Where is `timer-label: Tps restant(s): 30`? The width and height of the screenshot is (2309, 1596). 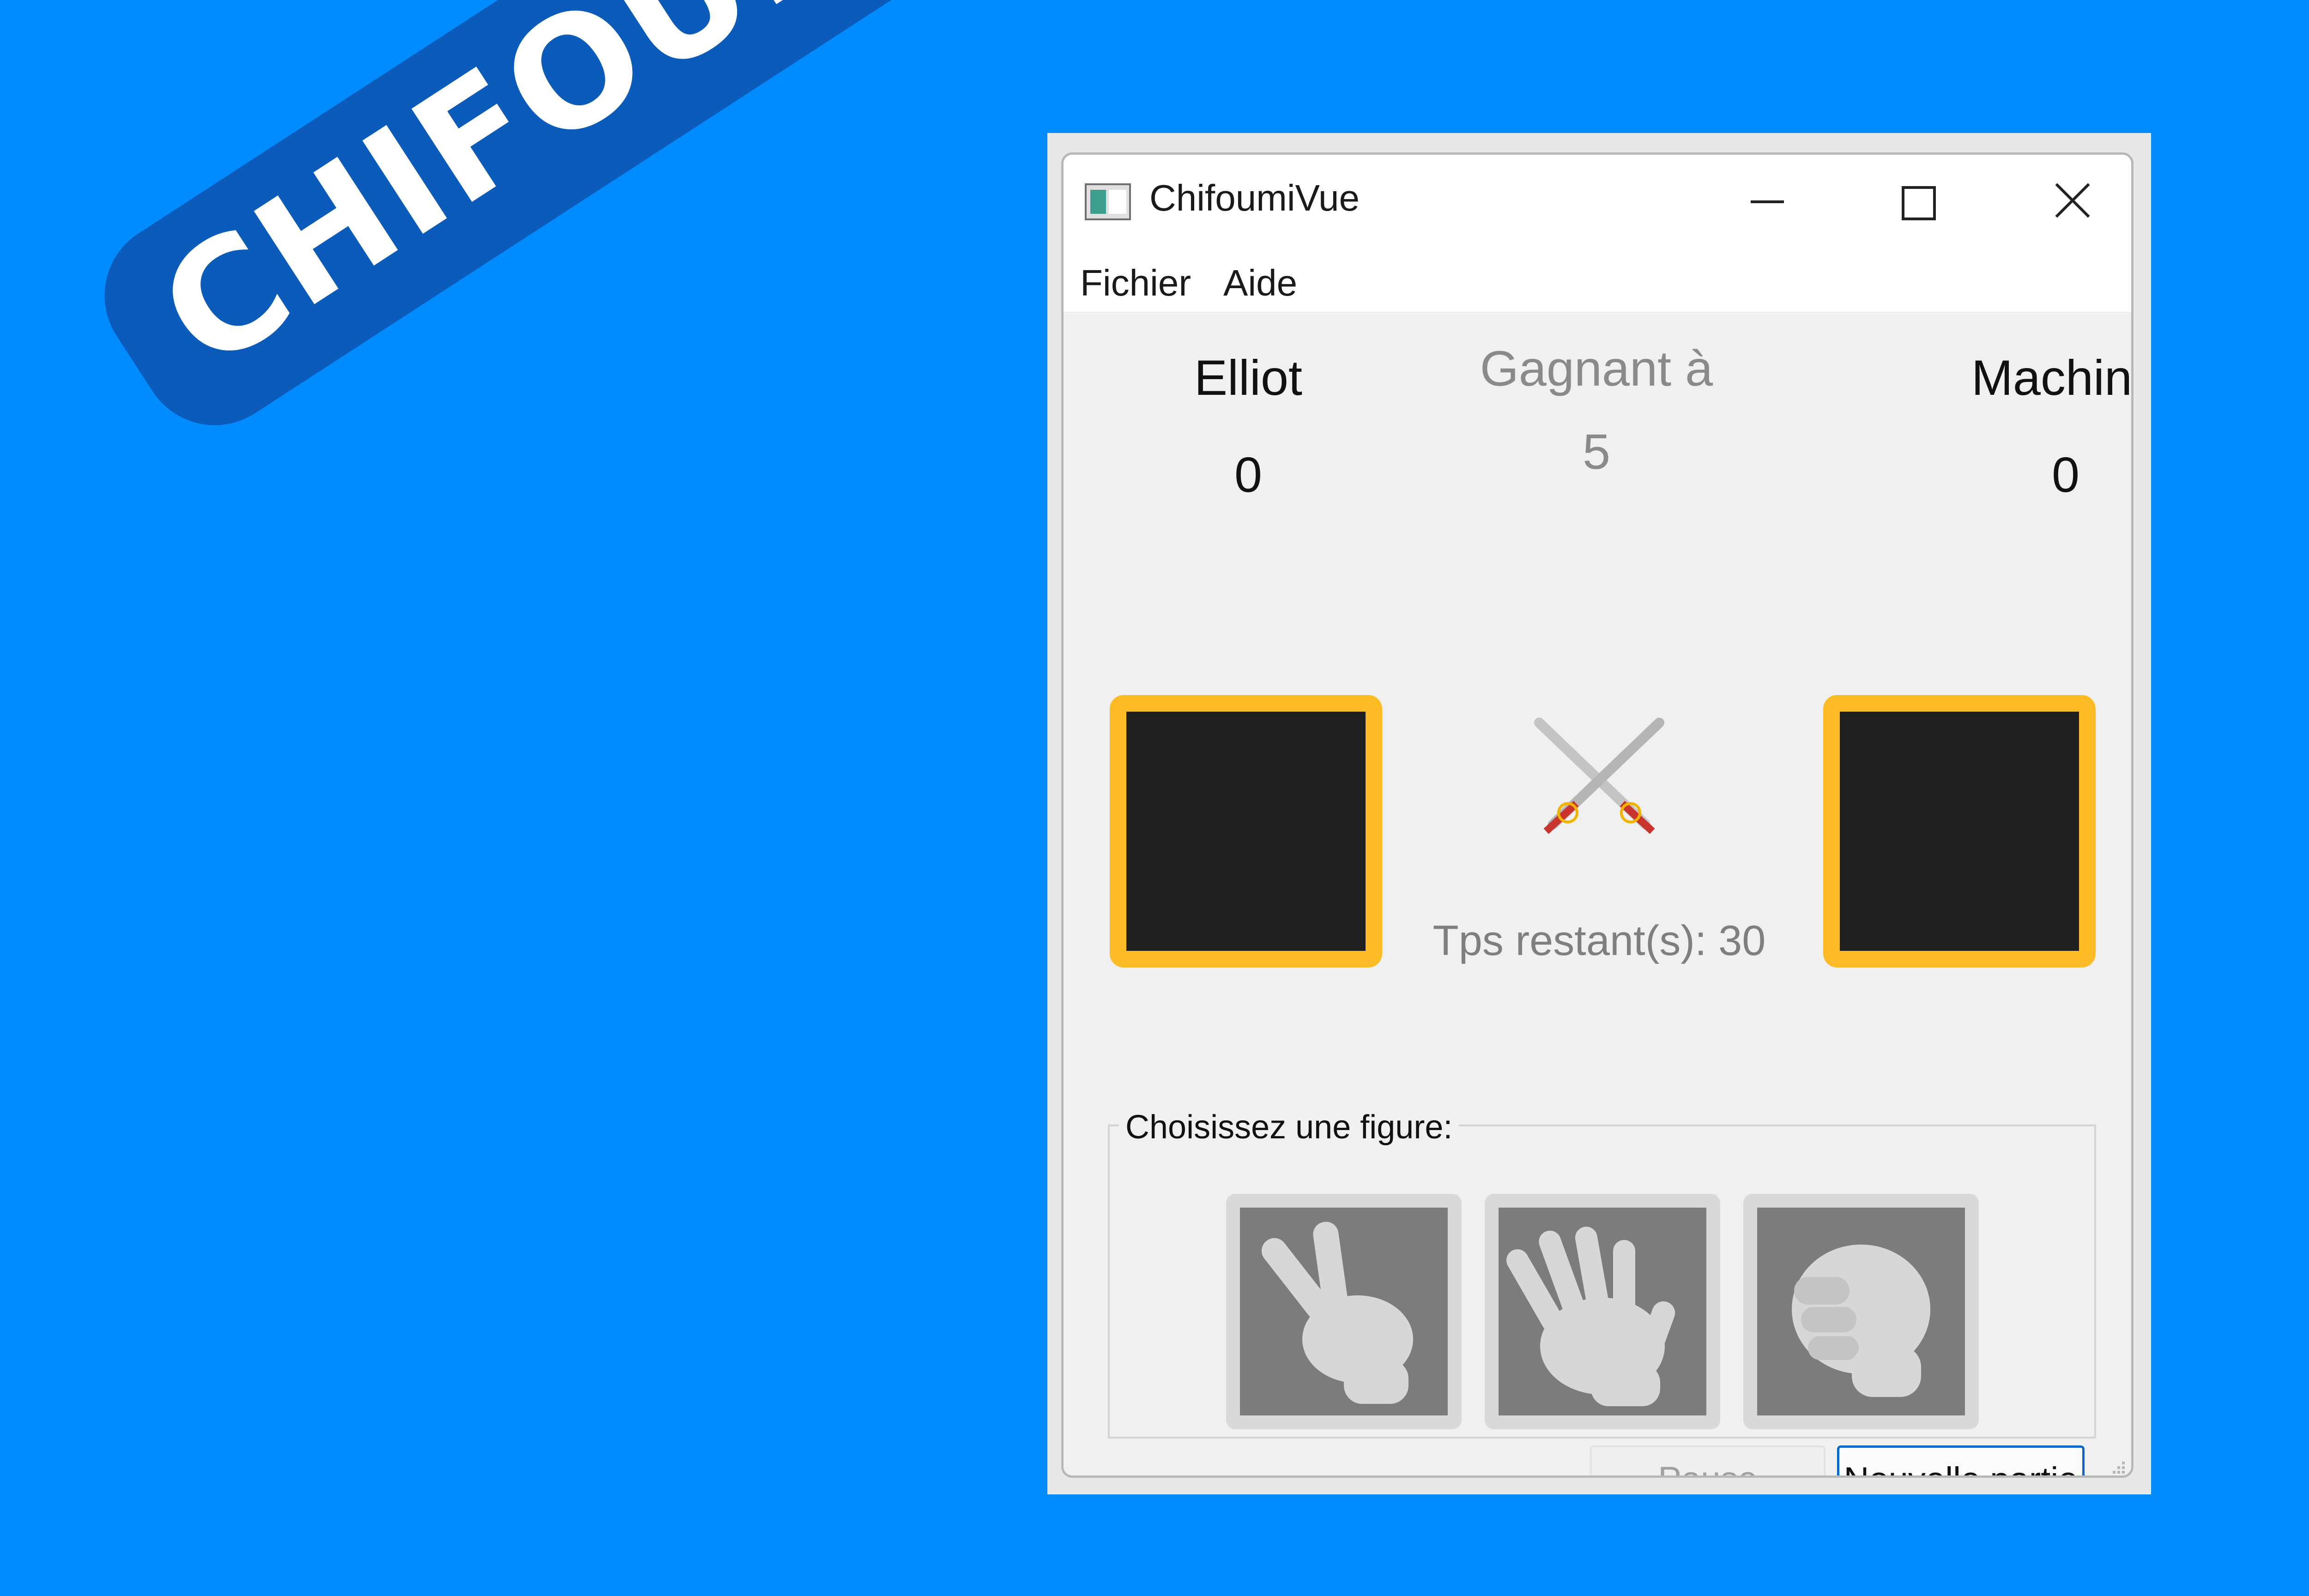 timer-label: Tps restant(s): 30 is located at coordinates (1599, 941).